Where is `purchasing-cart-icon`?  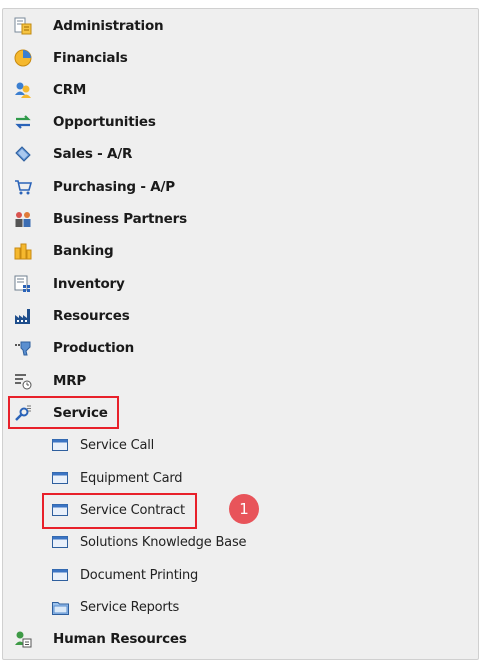 purchasing-cart-icon is located at coordinates (23, 187).